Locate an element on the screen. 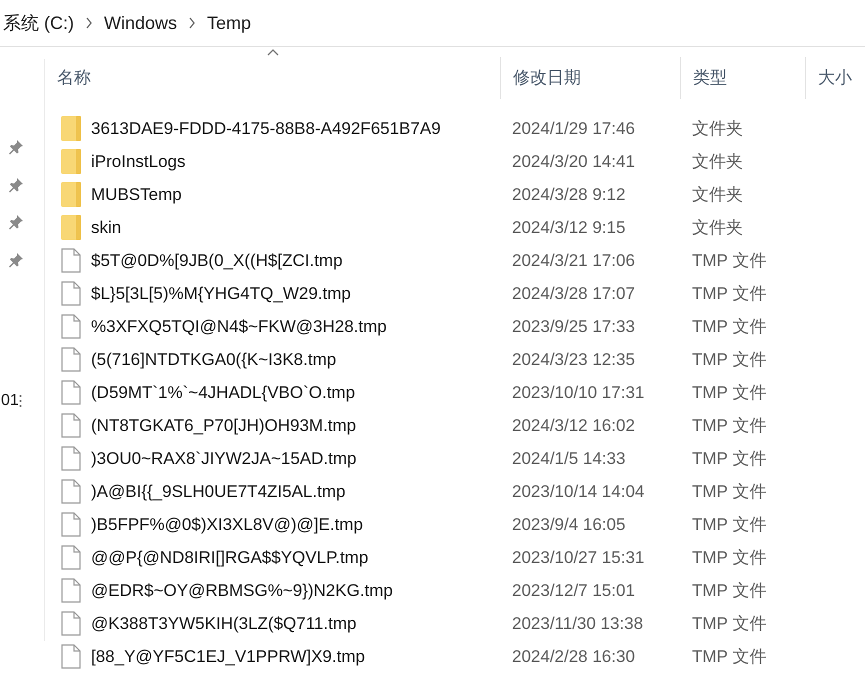  modified-date: 2023/10/27 15:31 is located at coordinates (578, 557).